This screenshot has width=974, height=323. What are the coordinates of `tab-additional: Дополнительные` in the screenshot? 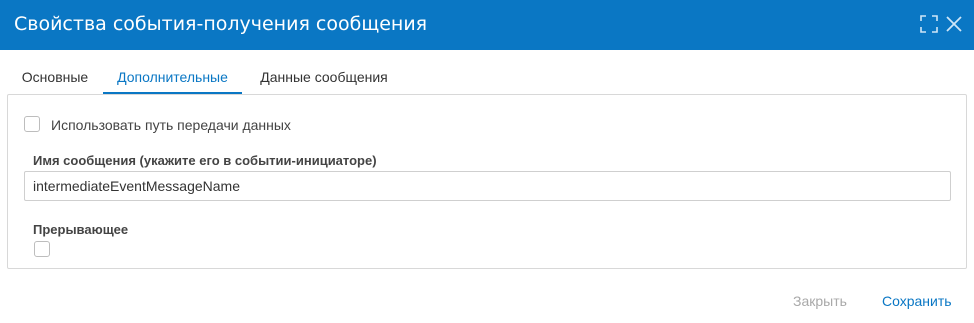 It's located at (172, 79).